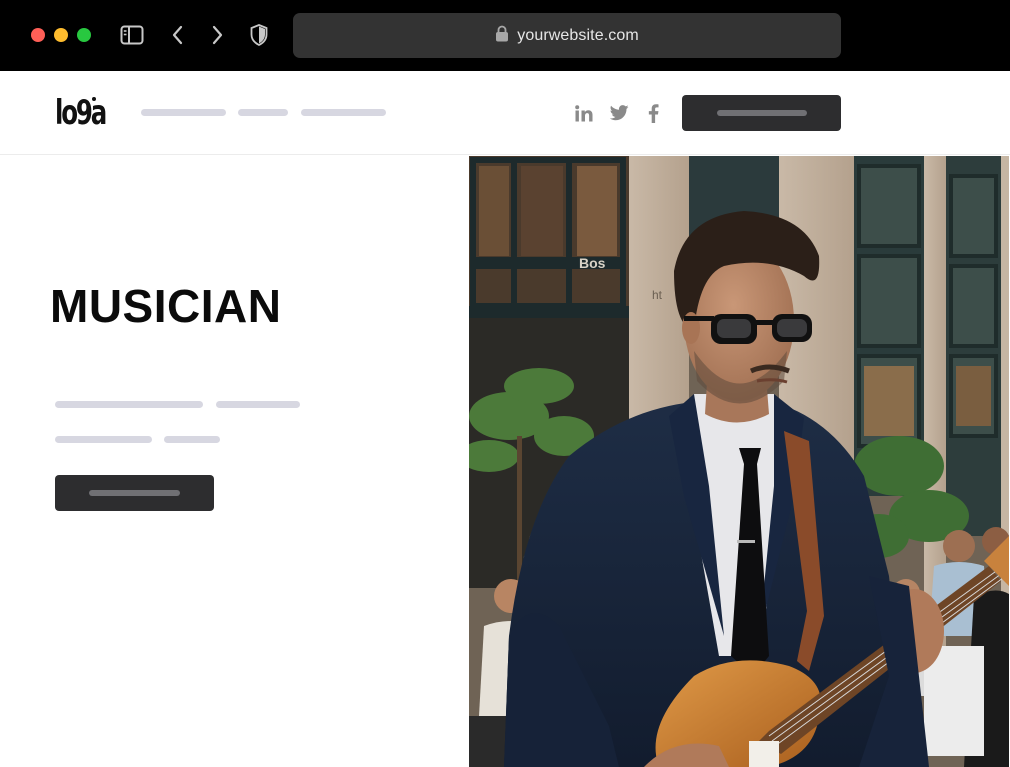 The image size is (1010, 767). Describe the element at coordinates (584, 113) in the screenshot. I see `linkedin-icon` at that location.